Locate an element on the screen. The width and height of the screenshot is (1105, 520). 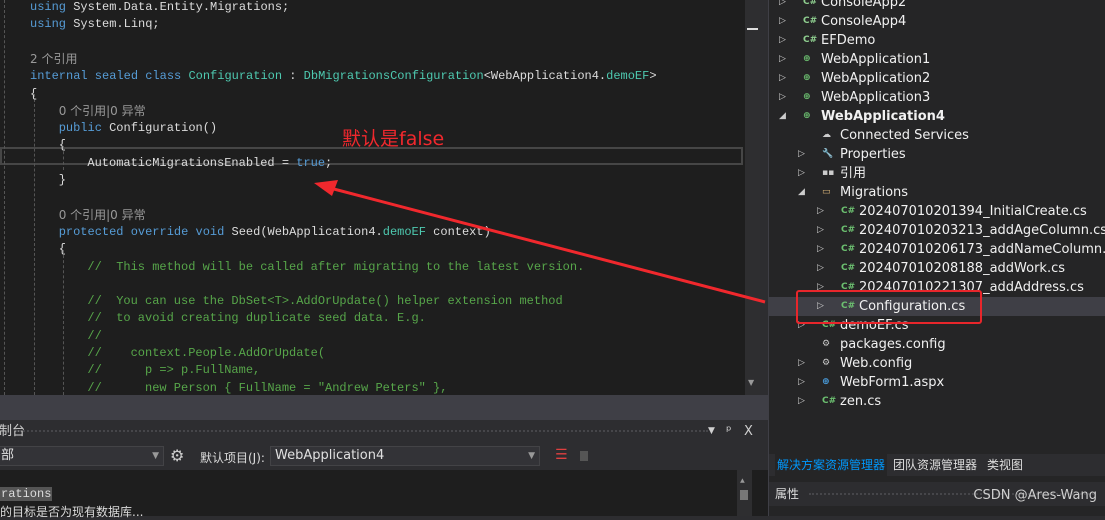
properties-title: 属性 is located at coordinates (787, 494).